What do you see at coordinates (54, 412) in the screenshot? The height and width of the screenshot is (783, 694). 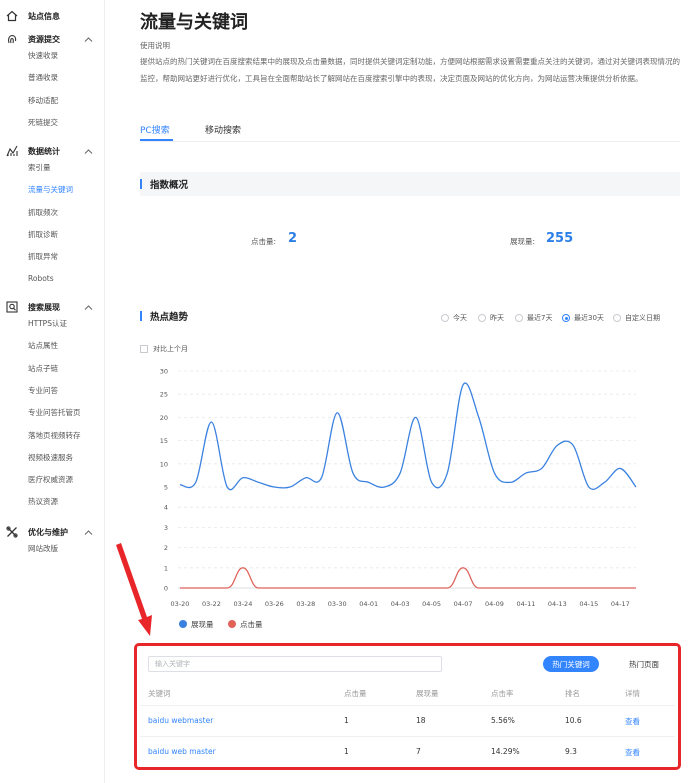 I see `sidebar-item: 专业问答托管页` at bounding box center [54, 412].